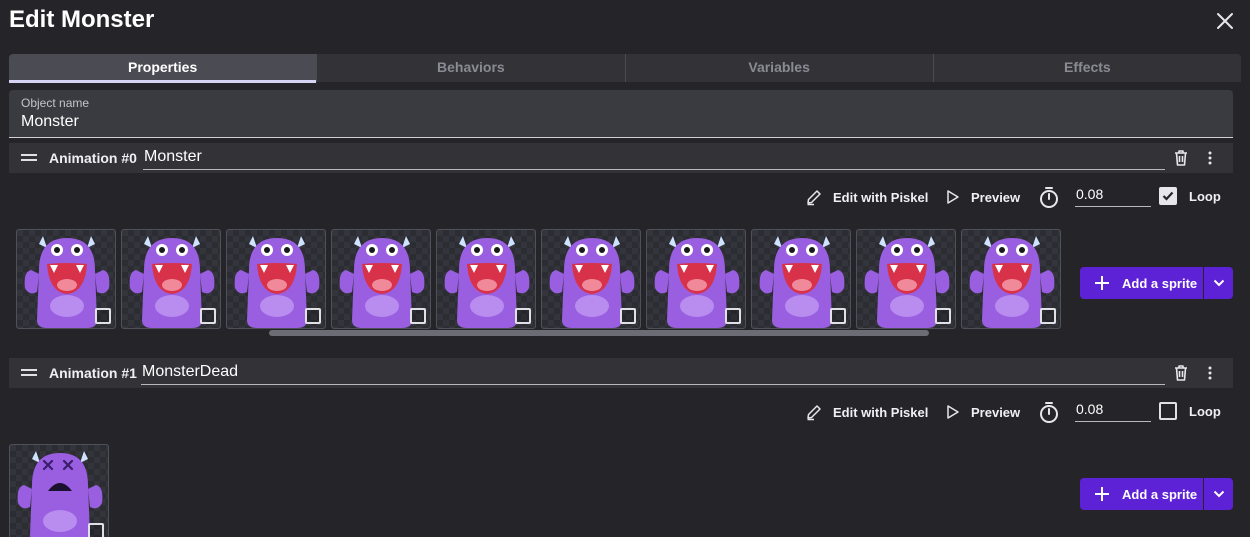  I want to click on animation-0-header: Animation #0 Monster, so click(621, 158).